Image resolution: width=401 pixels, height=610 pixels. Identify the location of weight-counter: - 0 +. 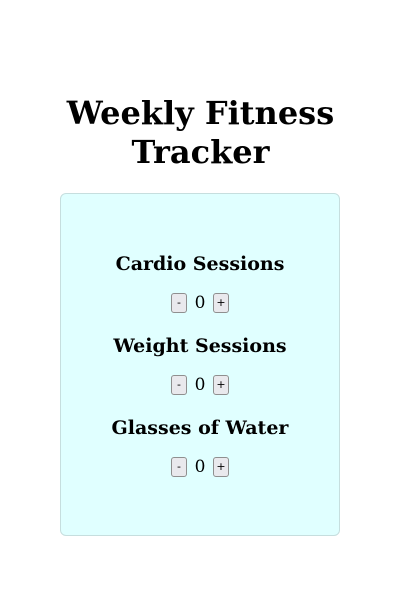
(200, 385).